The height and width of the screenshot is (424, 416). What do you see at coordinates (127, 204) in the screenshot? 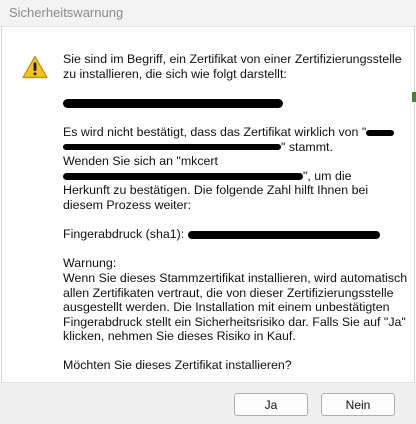
I see `message-line: diesem Prozess weiter:` at bounding box center [127, 204].